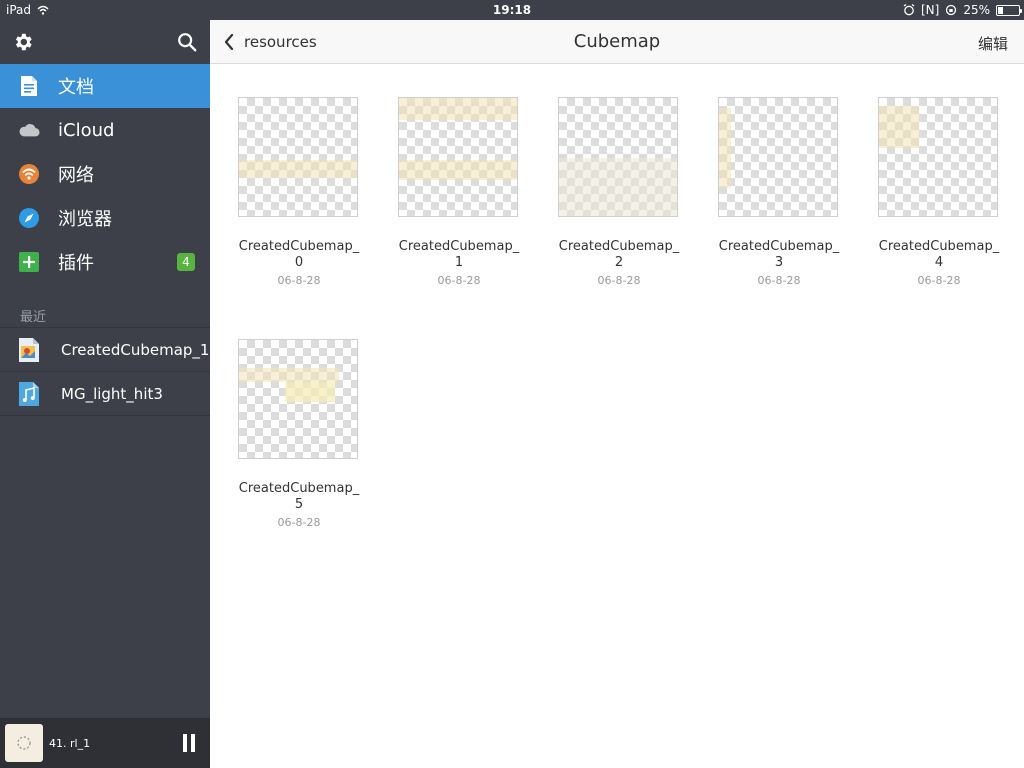 This screenshot has height=768, width=1024. I want to click on recent-section-label: 最近, so click(105, 306).